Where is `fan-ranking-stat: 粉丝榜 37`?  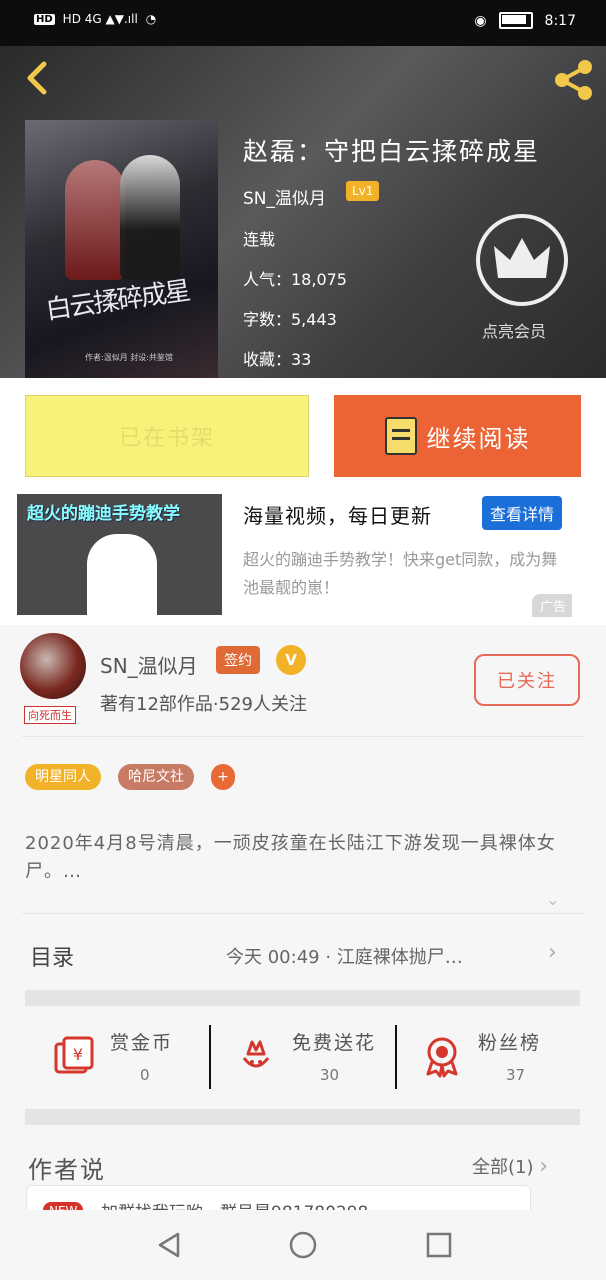
fan-ranking-stat: 粉丝榜 37 is located at coordinates (485, 1058).